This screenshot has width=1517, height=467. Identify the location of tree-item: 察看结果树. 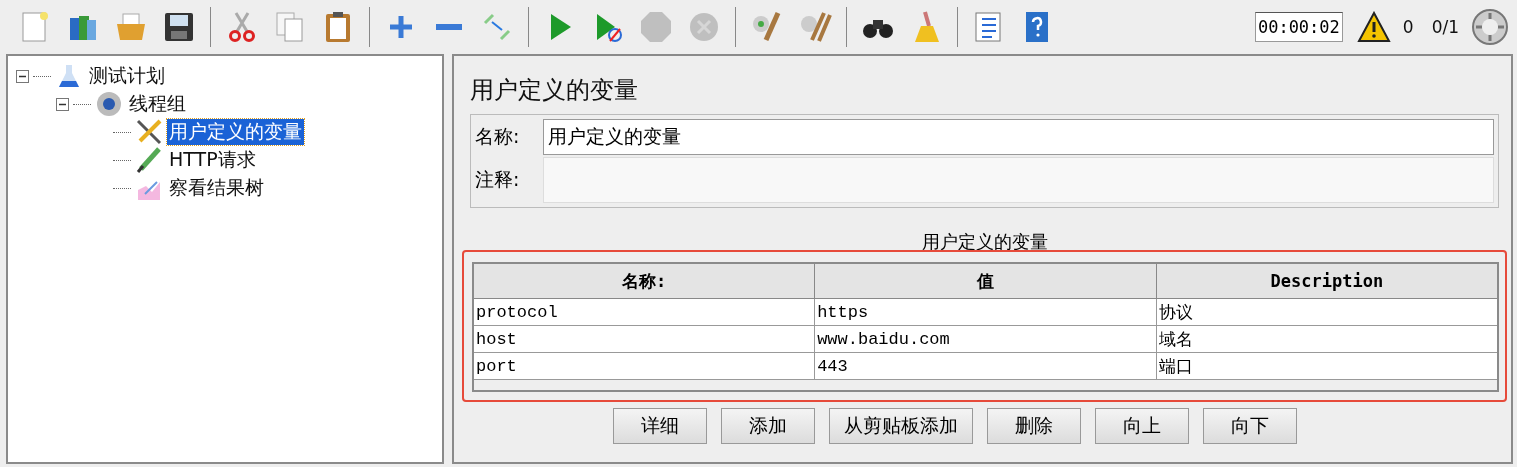
(216, 188).